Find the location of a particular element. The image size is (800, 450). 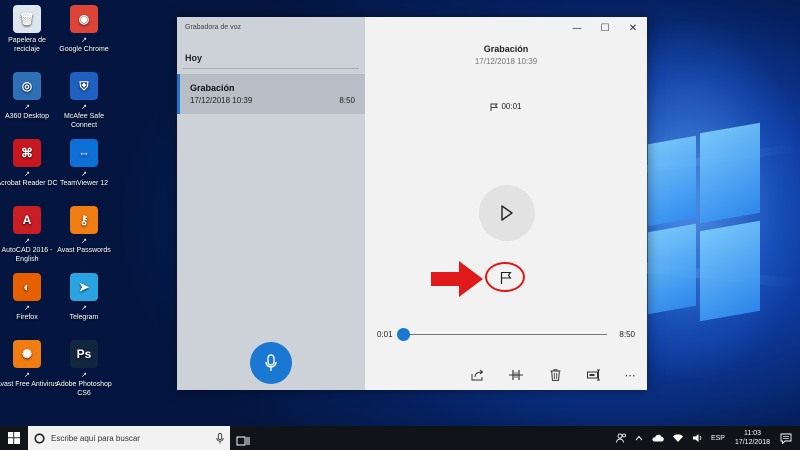

trim-icon is located at coordinates (516, 375).